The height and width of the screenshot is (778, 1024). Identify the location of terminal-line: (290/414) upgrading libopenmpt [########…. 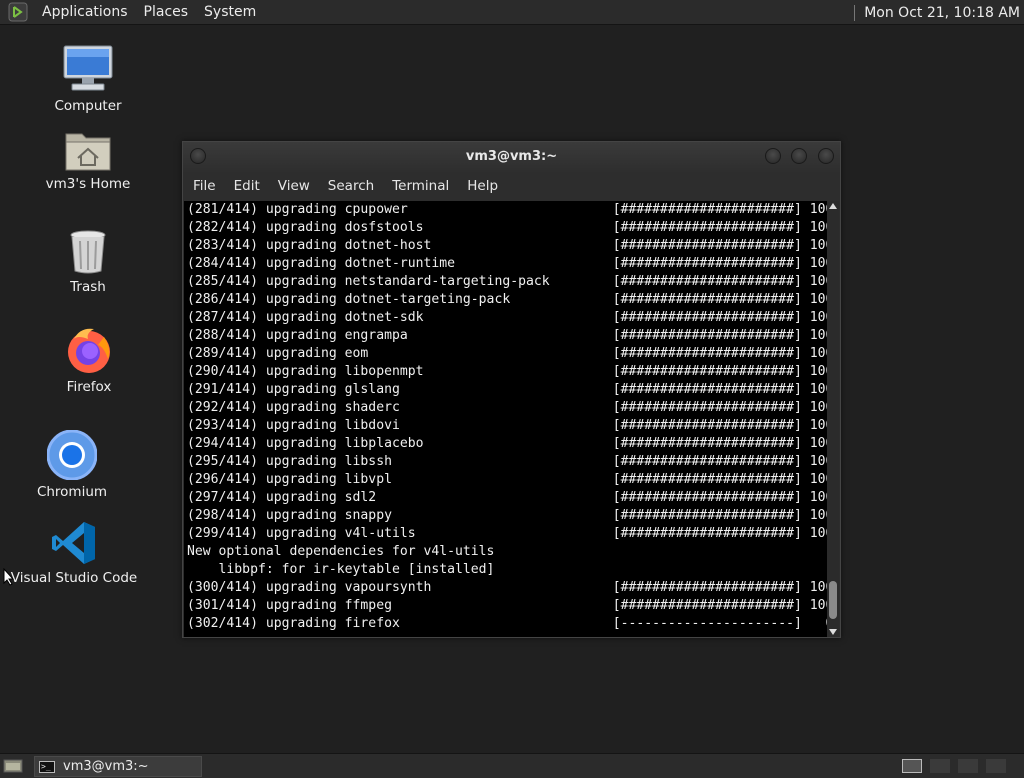
(507, 371).